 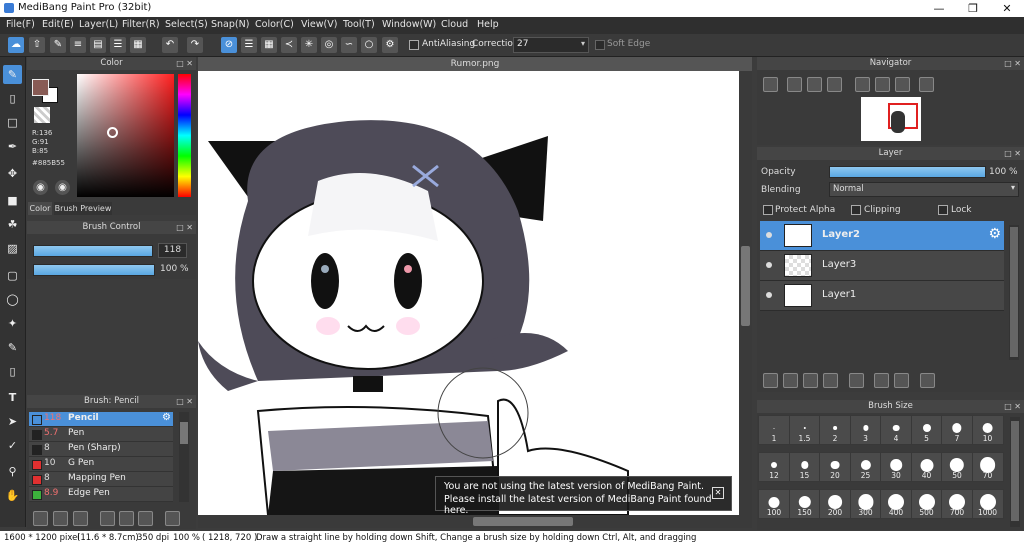 I want to click on brush-item-g-pen: 10 G Pen, so click(x=101, y=464).